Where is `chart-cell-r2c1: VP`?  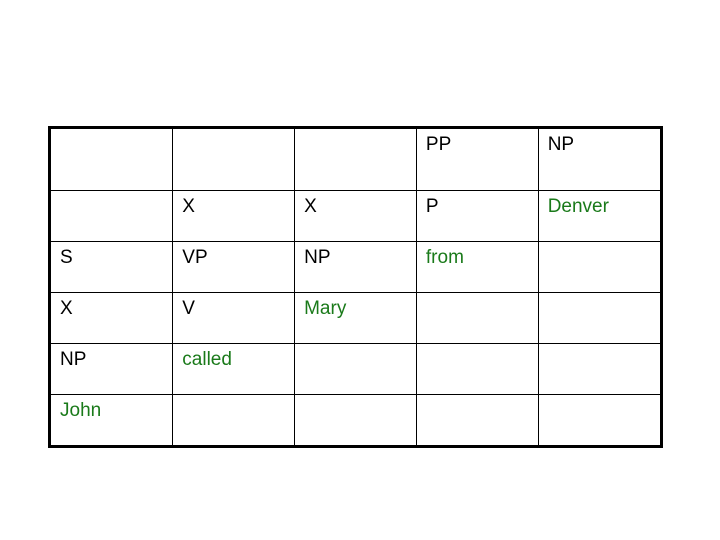
chart-cell-r2c1: VP is located at coordinates (234, 266).